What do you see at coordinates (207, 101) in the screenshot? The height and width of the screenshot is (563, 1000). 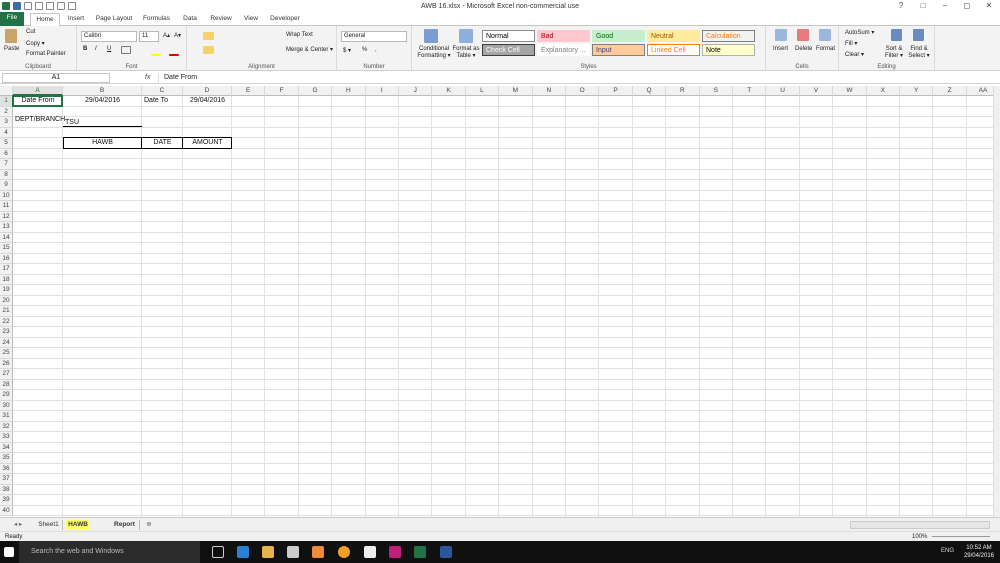 I see `cell-d1: 29/04/2016` at bounding box center [207, 101].